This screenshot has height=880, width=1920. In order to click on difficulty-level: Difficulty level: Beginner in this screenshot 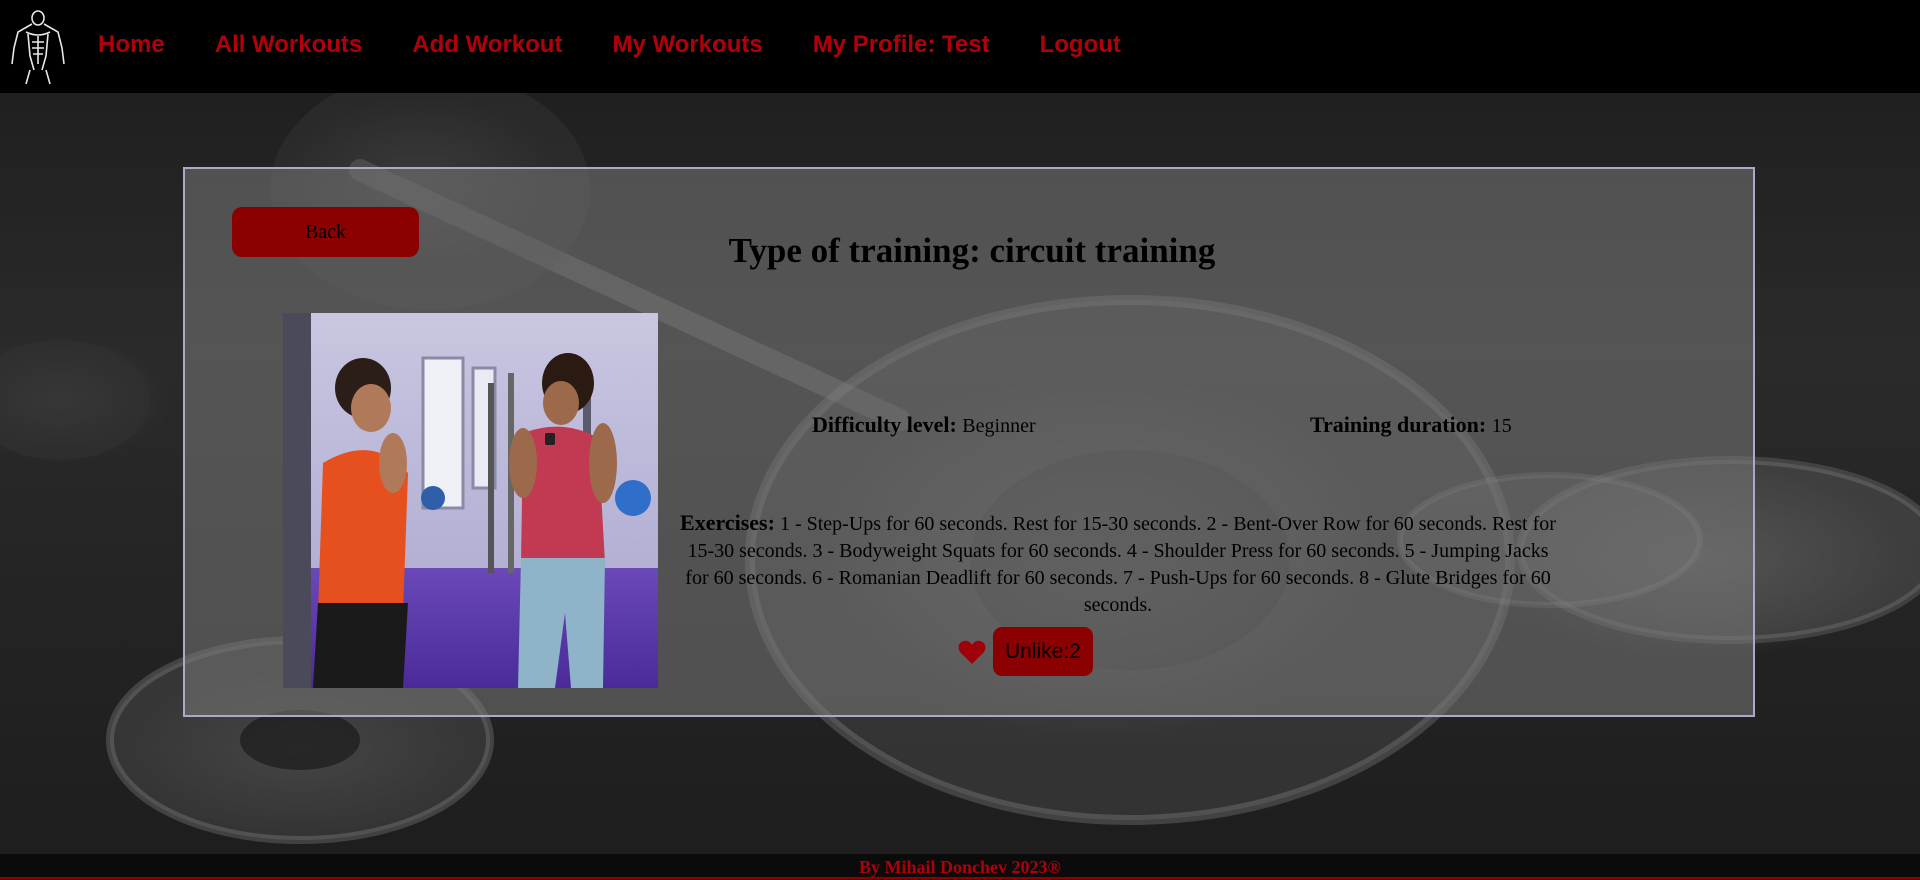, I will do `click(924, 425)`.